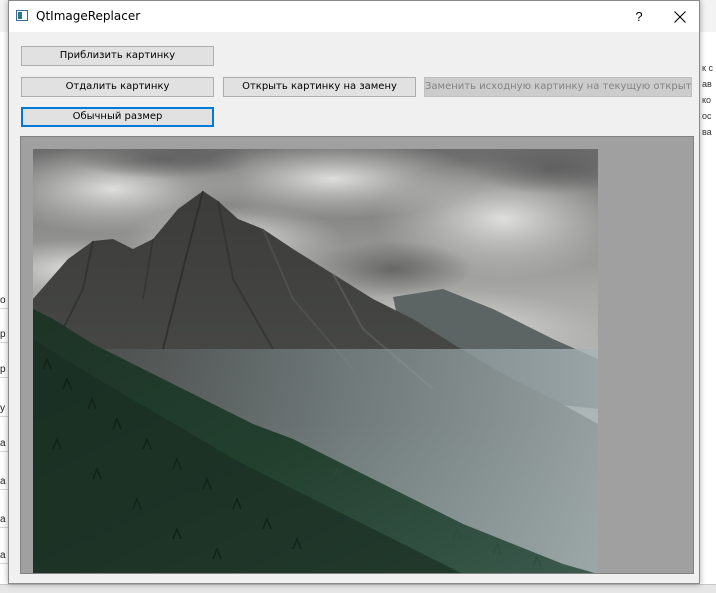 The image size is (716, 593). I want to click on title-bar: QtImageReplacer ?, so click(354, 16).